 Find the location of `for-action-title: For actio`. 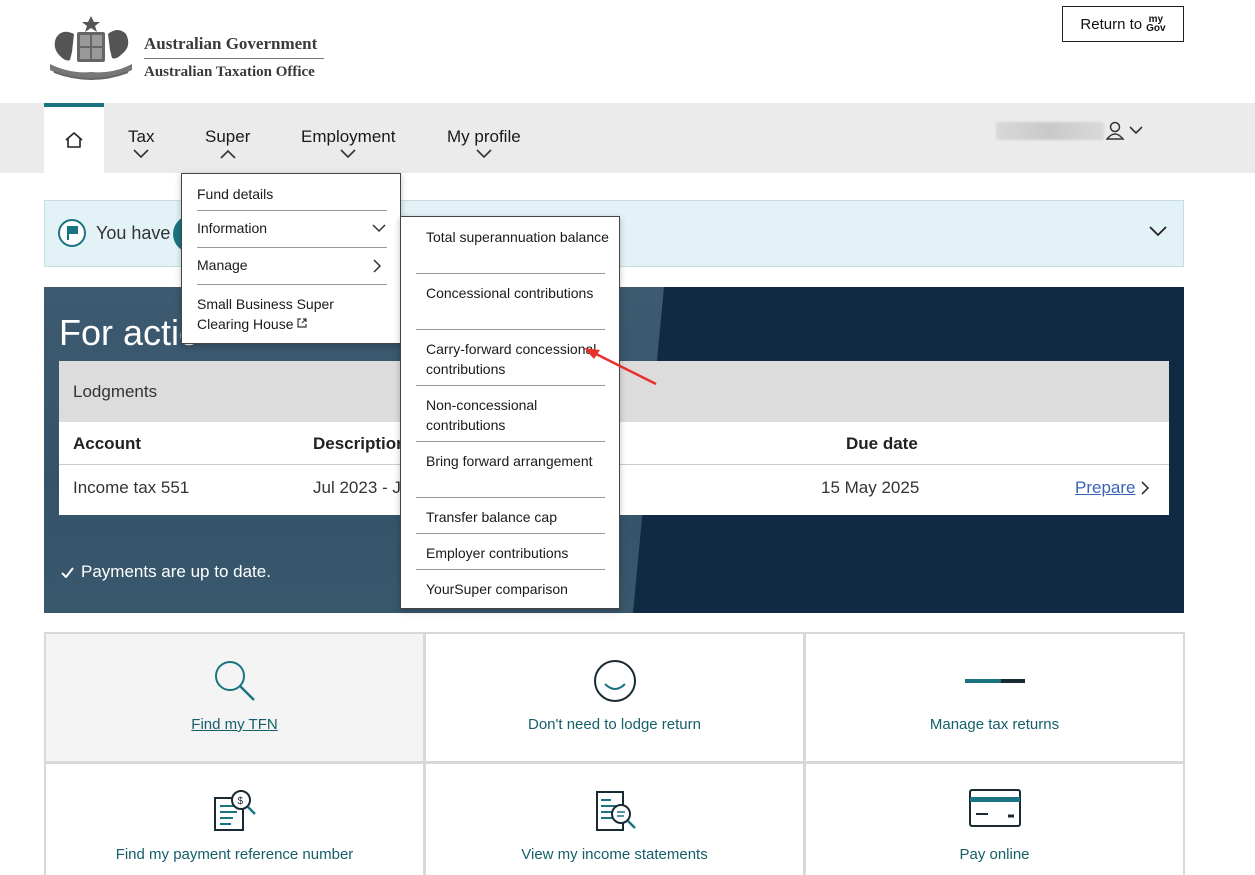

for-action-title: For actio is located at coordinates (129, 332).